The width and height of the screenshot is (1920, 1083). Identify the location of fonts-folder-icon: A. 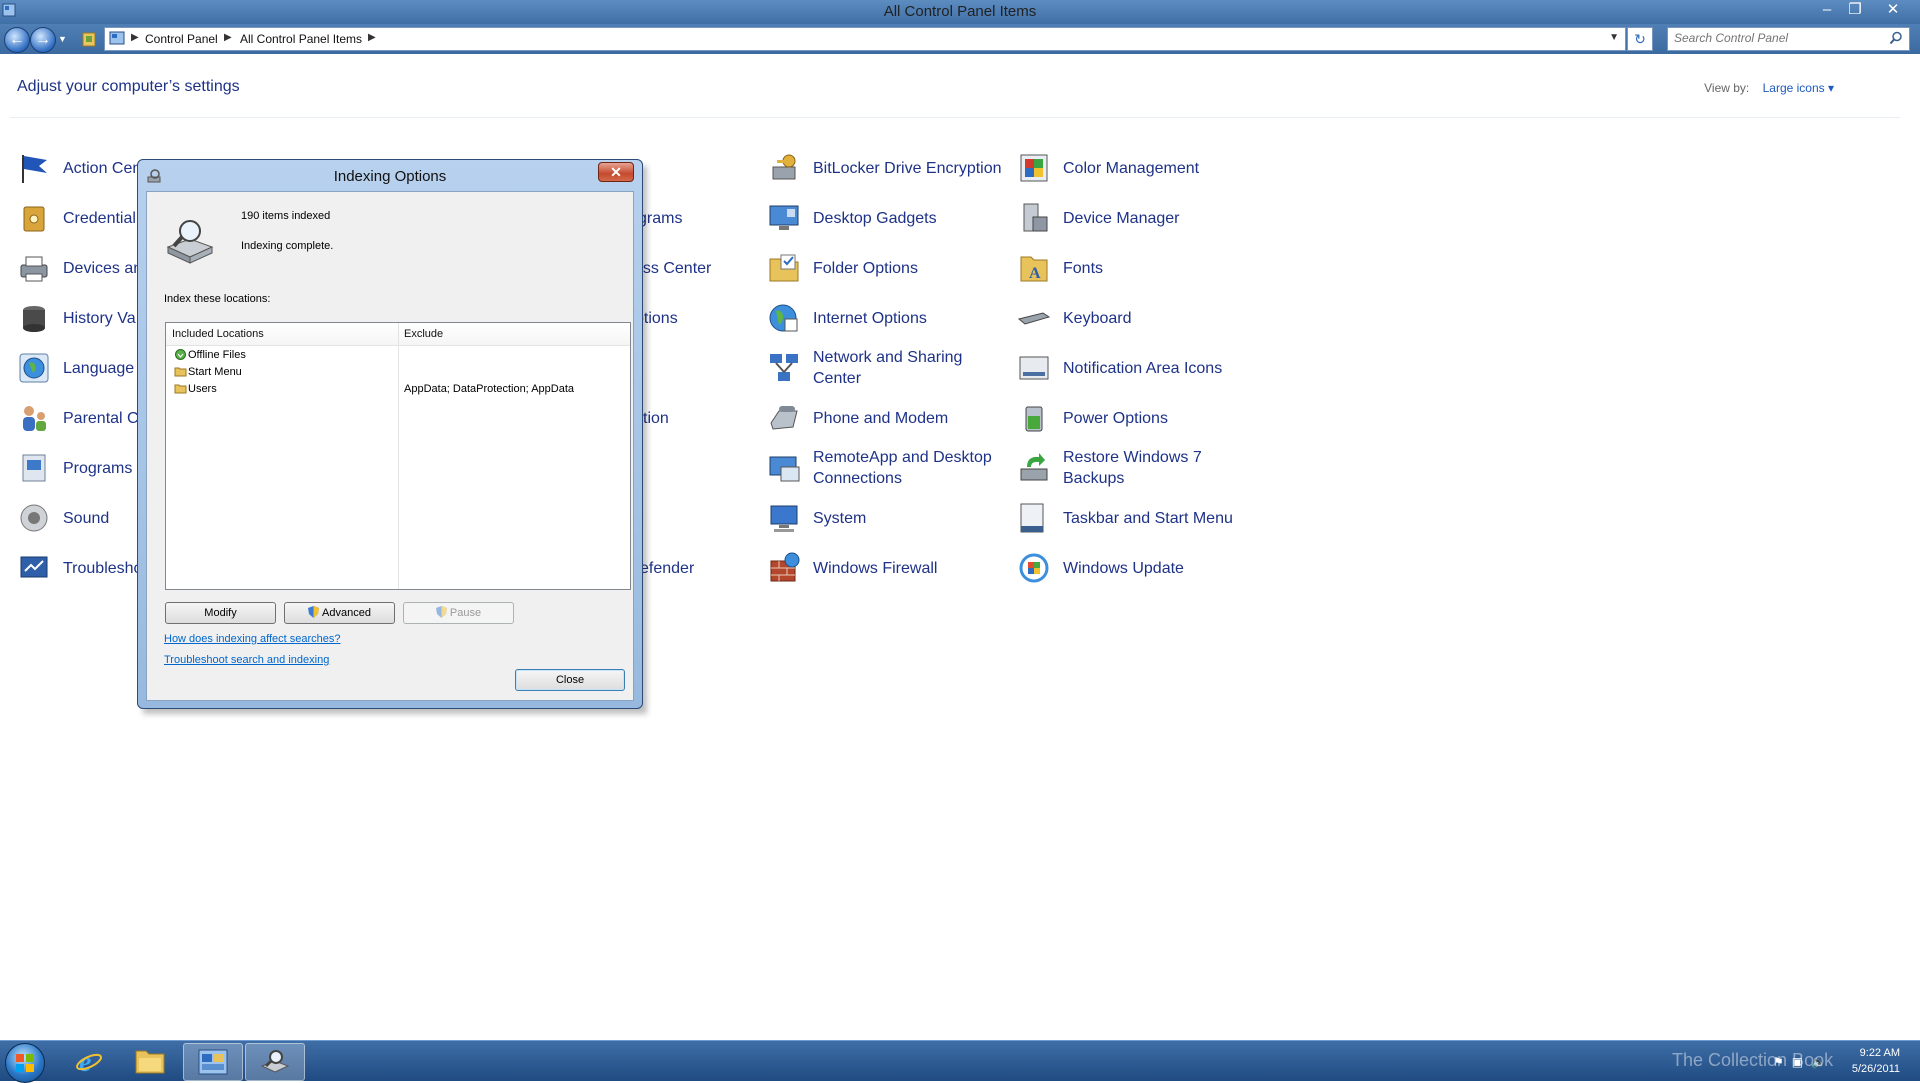
(1034, 269).